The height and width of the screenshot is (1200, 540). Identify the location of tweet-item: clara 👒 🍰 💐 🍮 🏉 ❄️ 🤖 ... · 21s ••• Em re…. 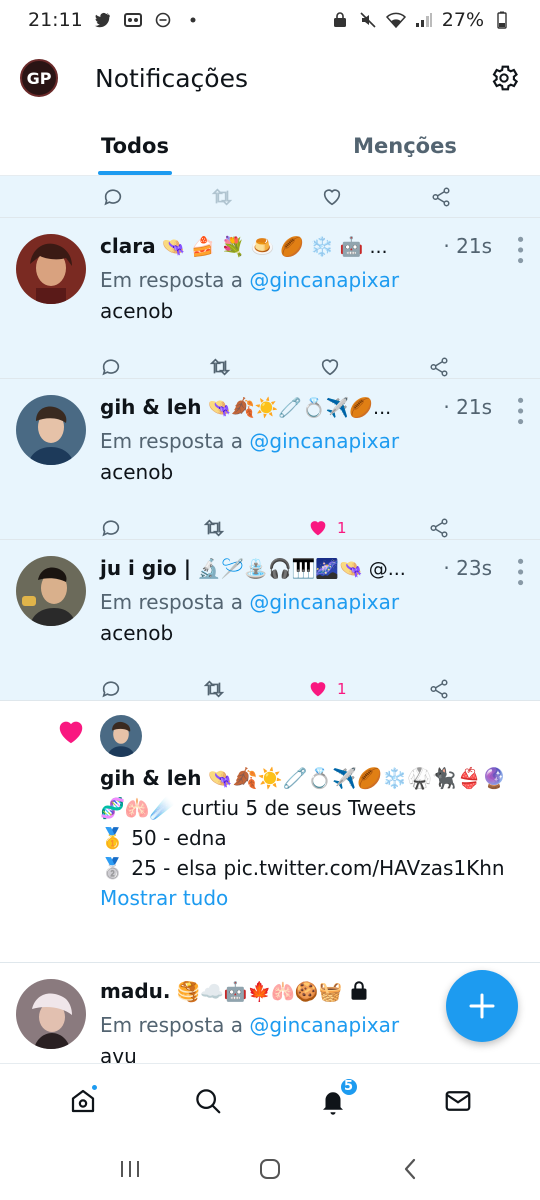
(270, 298).